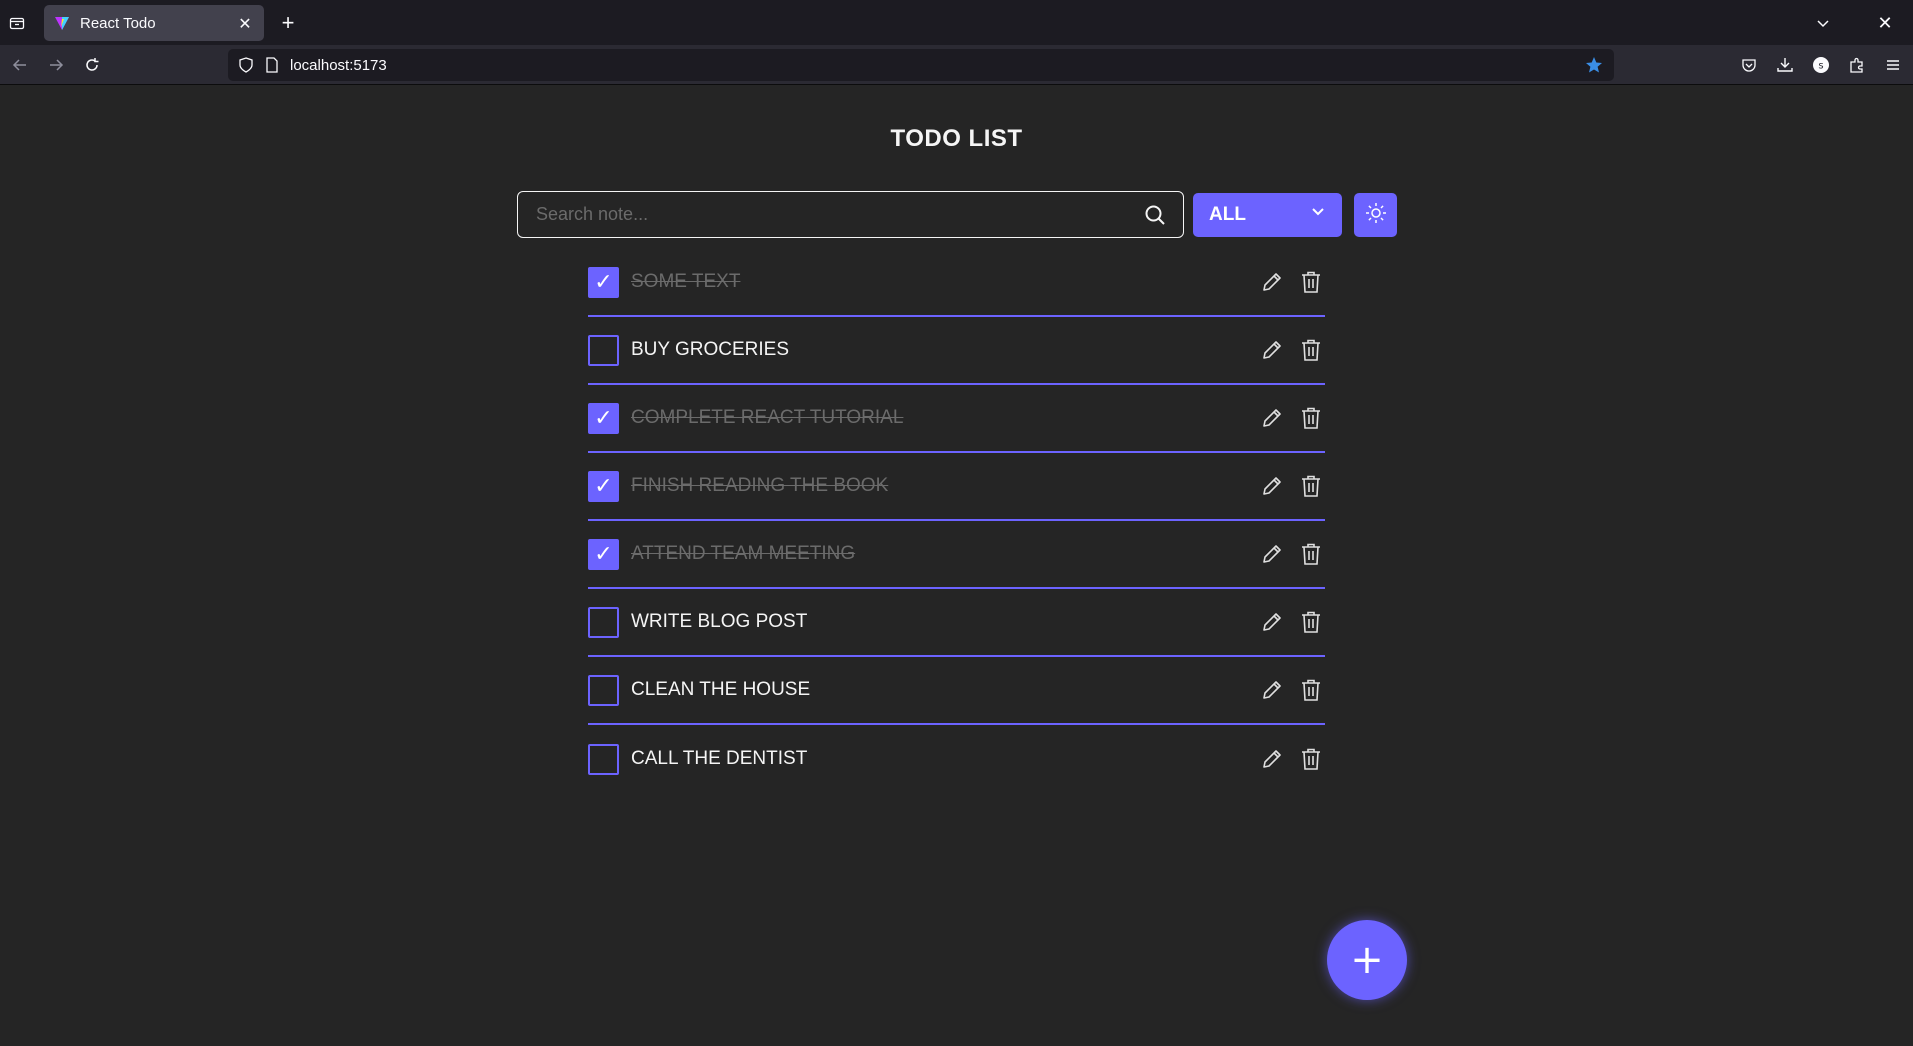 The width and height of the screenshot is (1913, 1046). I want to click on todo-text: FINISH READING THE BOOK, so click(760, 485).